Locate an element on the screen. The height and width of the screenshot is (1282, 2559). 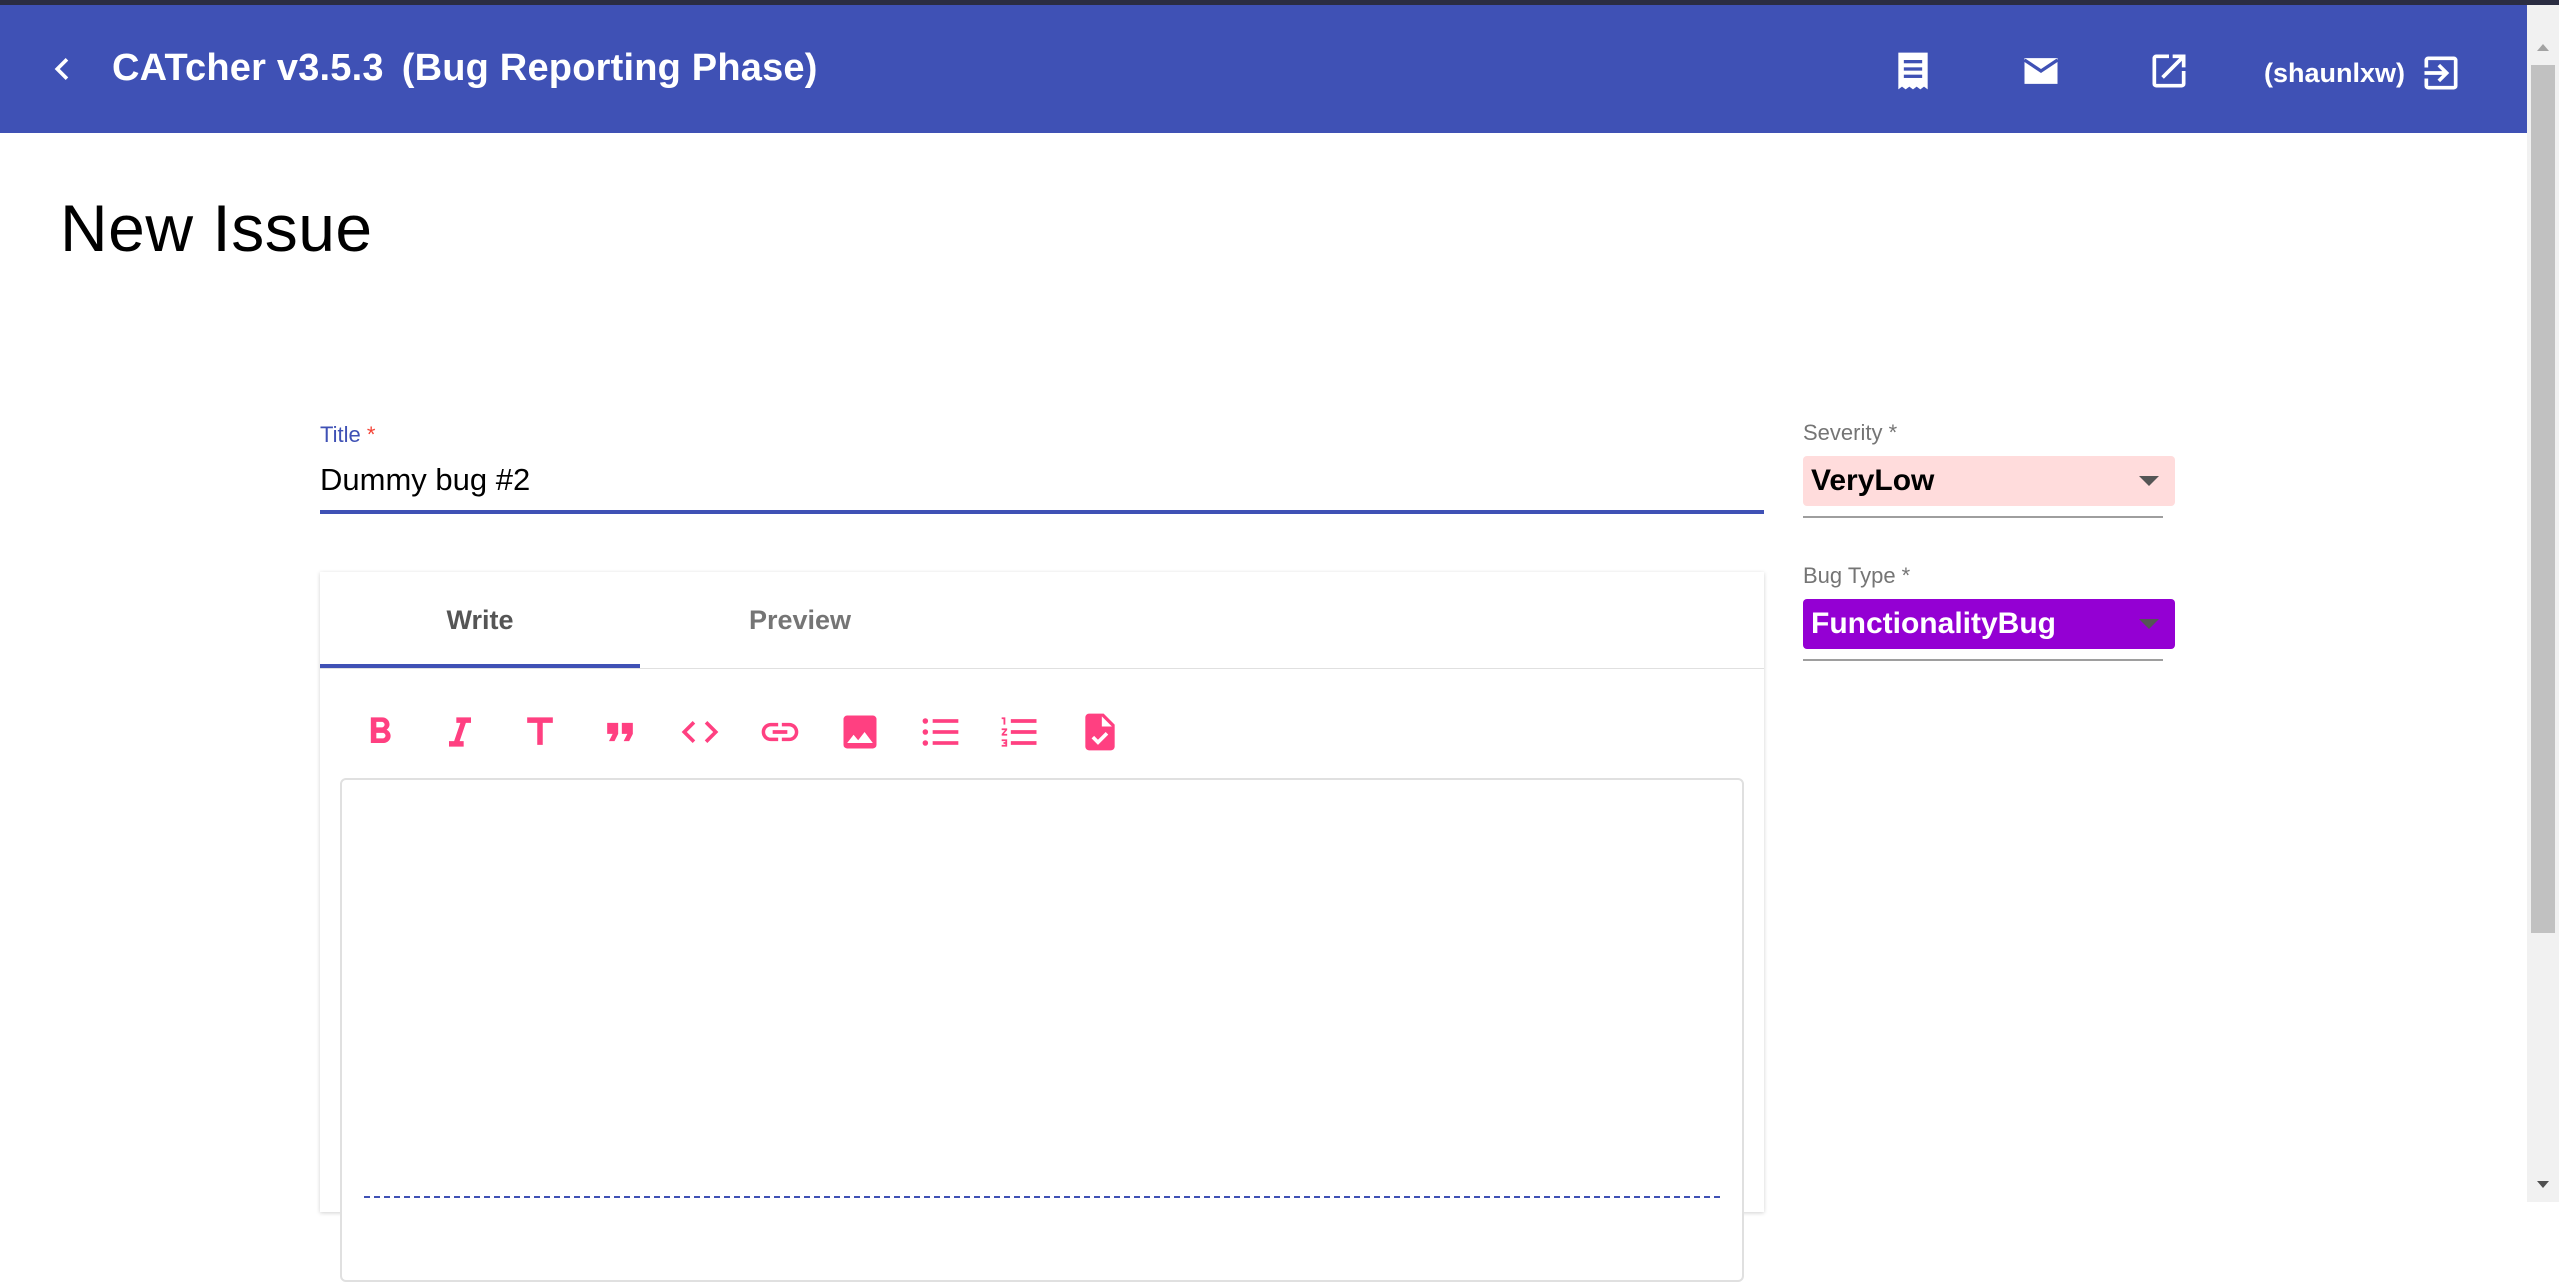
scroll-down-button is located at coordinates (2543, 1185).